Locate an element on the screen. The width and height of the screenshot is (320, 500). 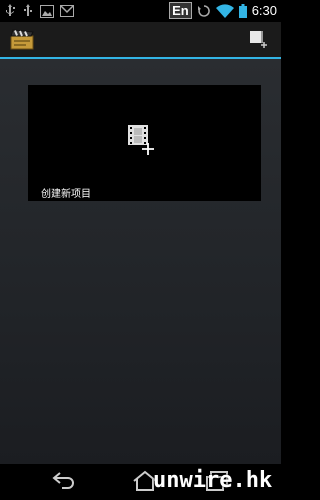
sync-icon is located at coordinates (204, 11).